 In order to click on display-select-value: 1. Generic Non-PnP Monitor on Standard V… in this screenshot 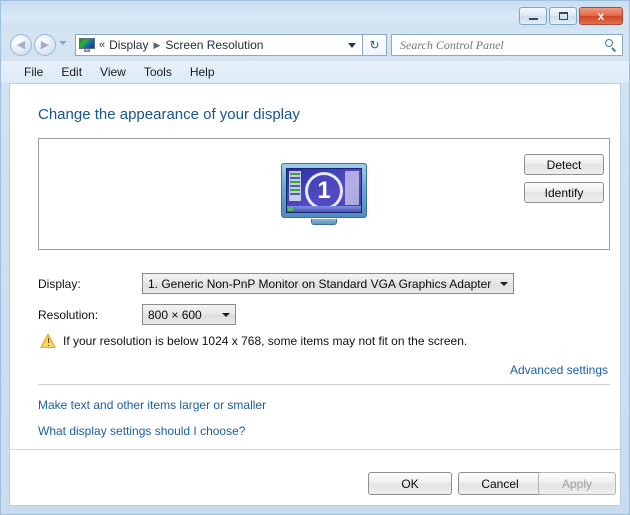, I will do `click(320, 283)`.